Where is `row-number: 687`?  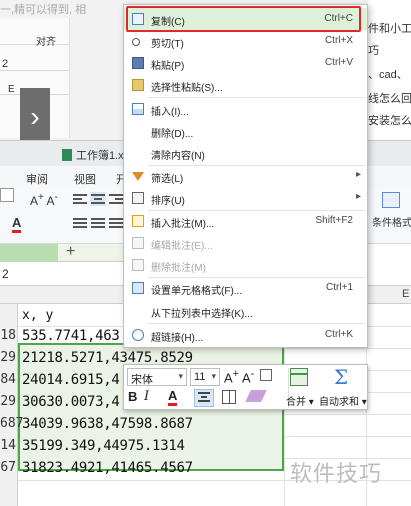 row-number: 687 is located at coordinates (11, 423).